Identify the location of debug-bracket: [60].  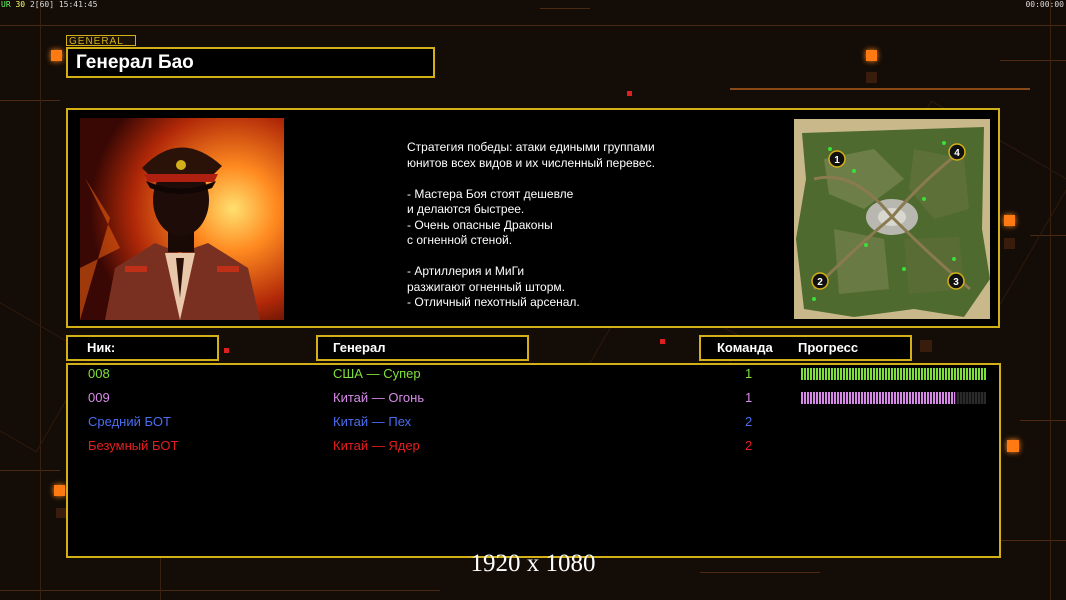
(44, 4).